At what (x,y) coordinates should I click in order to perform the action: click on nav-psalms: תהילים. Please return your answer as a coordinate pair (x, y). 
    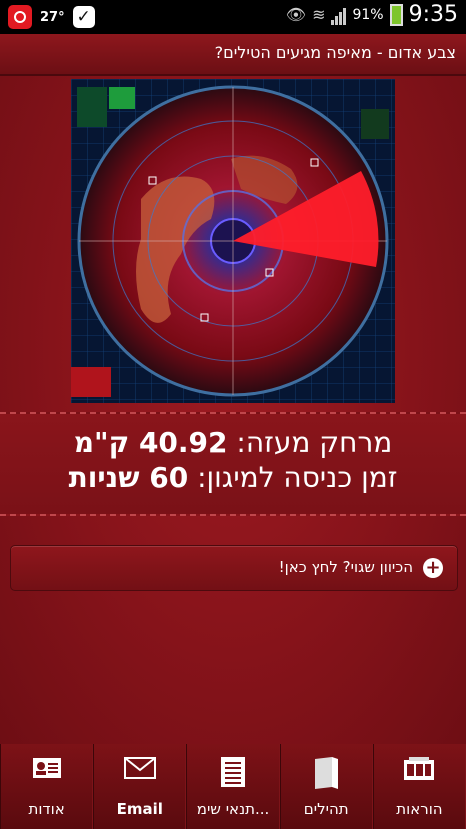
    Looking at the image, I should click on (326, 786).